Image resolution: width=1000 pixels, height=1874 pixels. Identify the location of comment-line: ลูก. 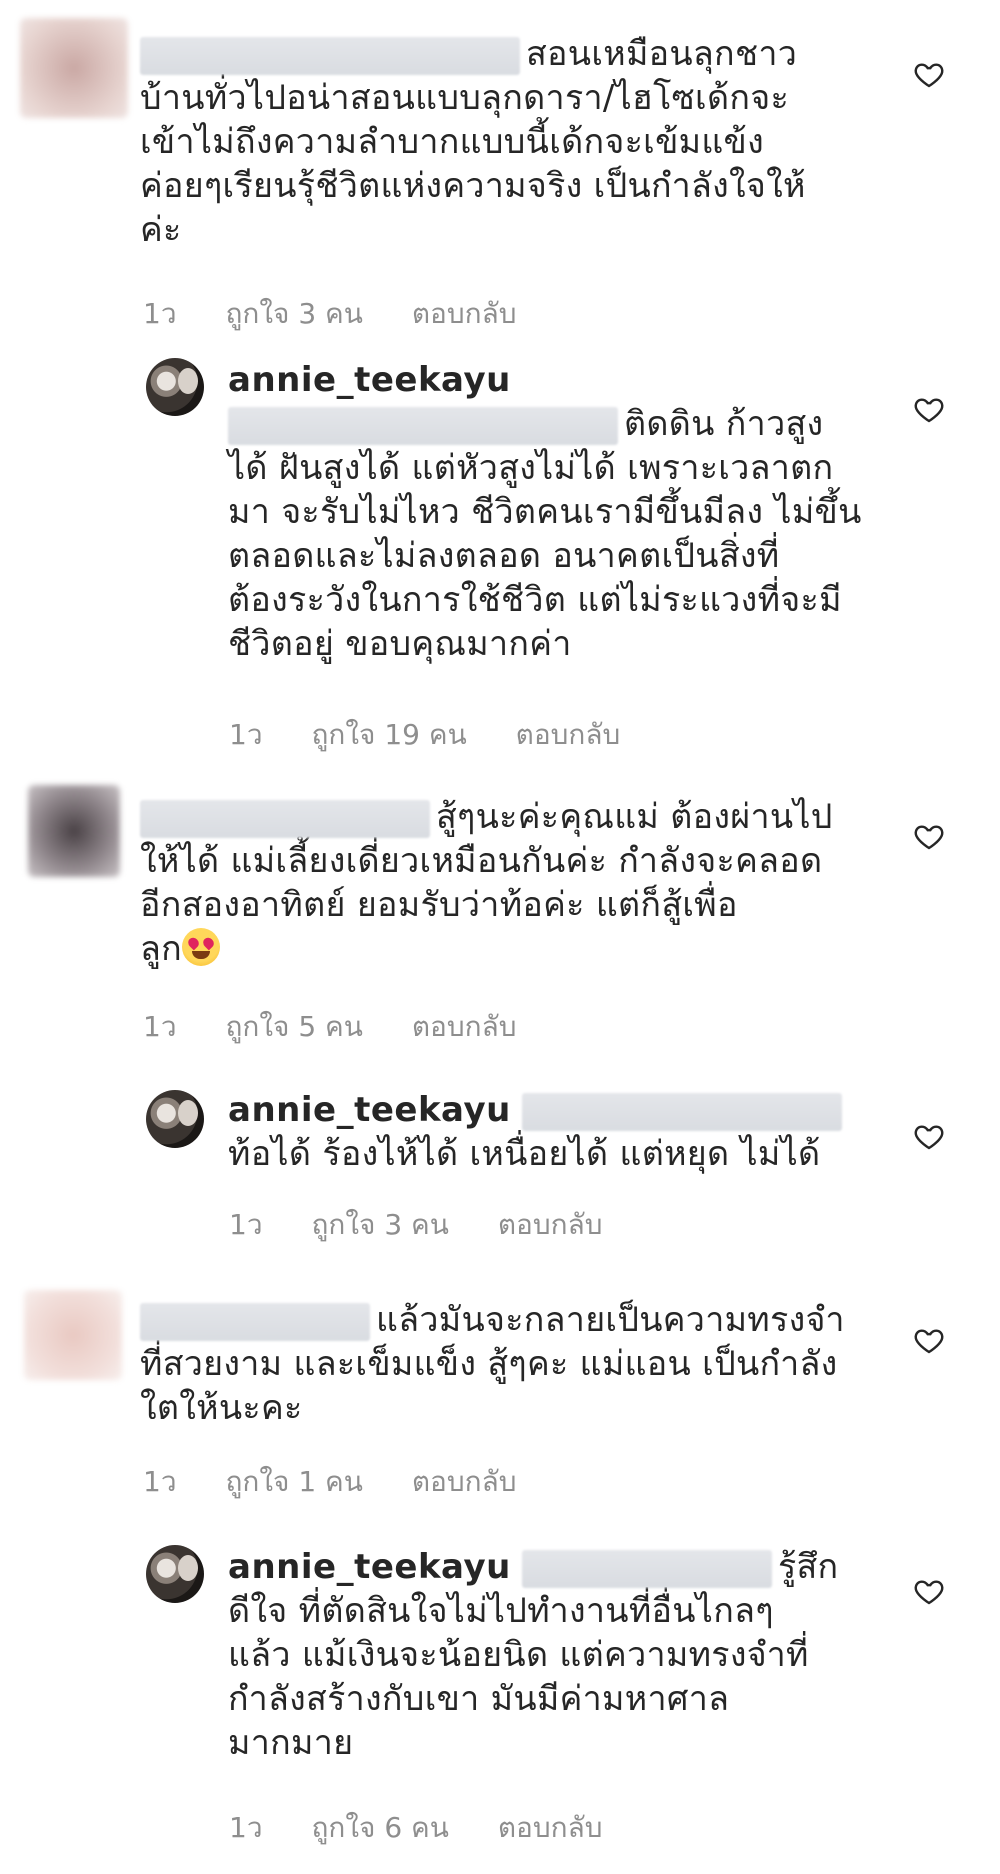
(161, 949).